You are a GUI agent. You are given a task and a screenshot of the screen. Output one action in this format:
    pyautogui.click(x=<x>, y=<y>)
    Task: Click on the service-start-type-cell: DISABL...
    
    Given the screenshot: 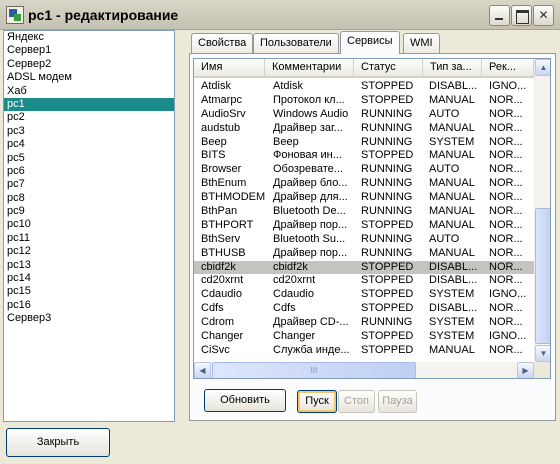 What is the action you would take?
    pyautogui.click(x=453, y=308)
    